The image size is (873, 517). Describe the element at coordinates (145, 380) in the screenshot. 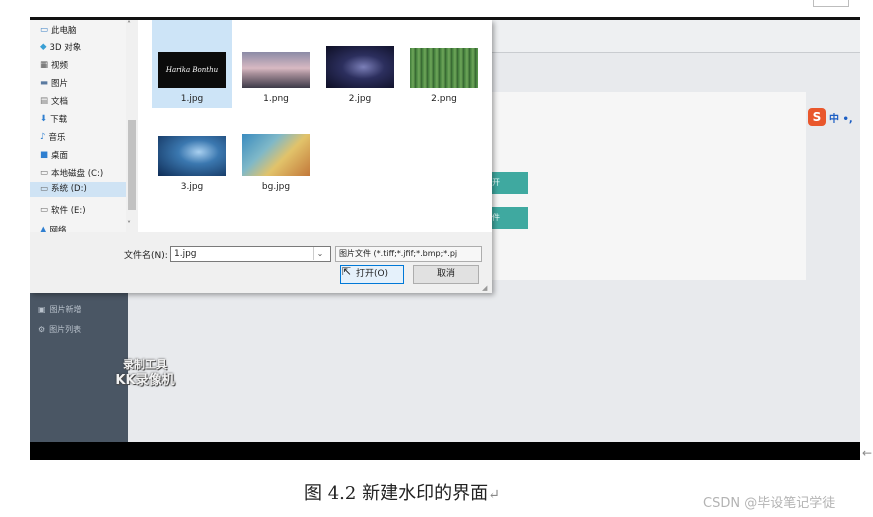

I see `watermark-line-2: KK录像机` at that location.